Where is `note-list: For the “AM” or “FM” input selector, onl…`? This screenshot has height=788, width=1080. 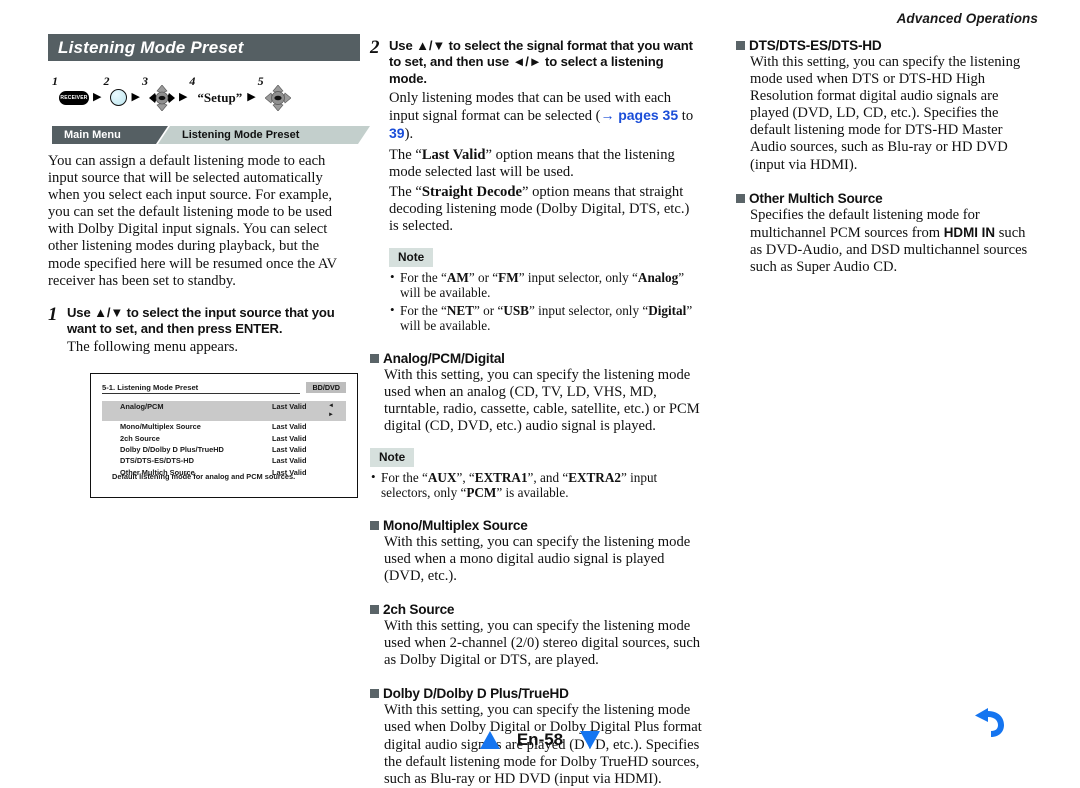
note-list: For the “AM” or “FM” input selector, onl… is located at coordinates (545, 301).